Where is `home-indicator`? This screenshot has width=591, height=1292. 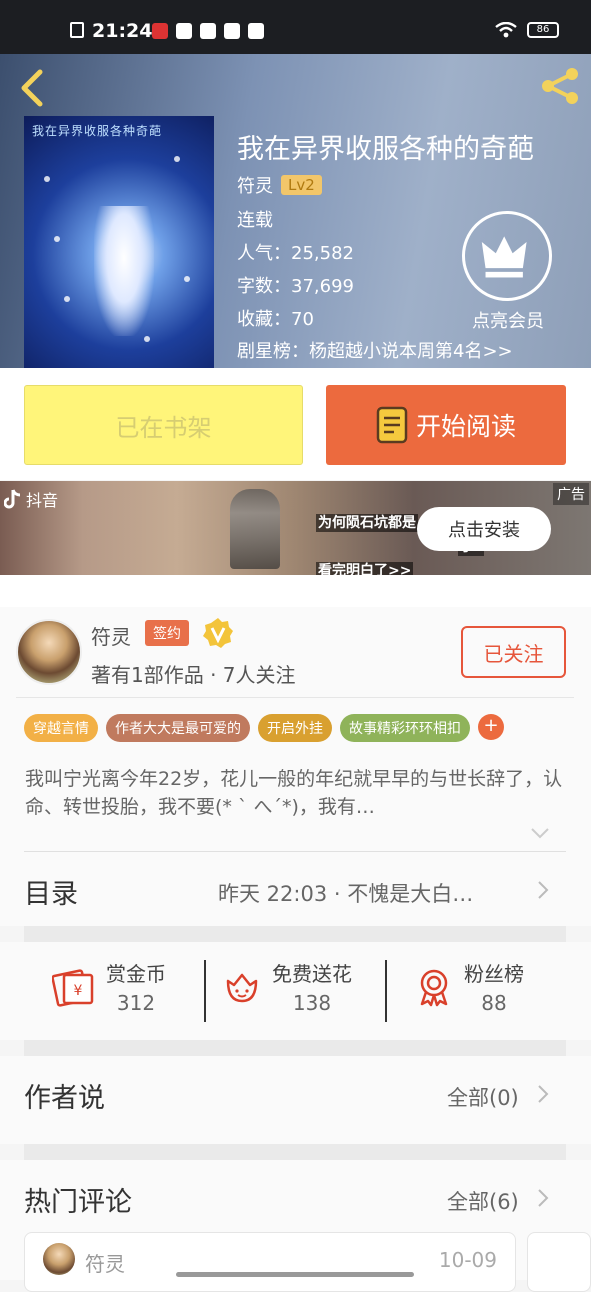
home-indicator is located at coordinates (295, 1274).